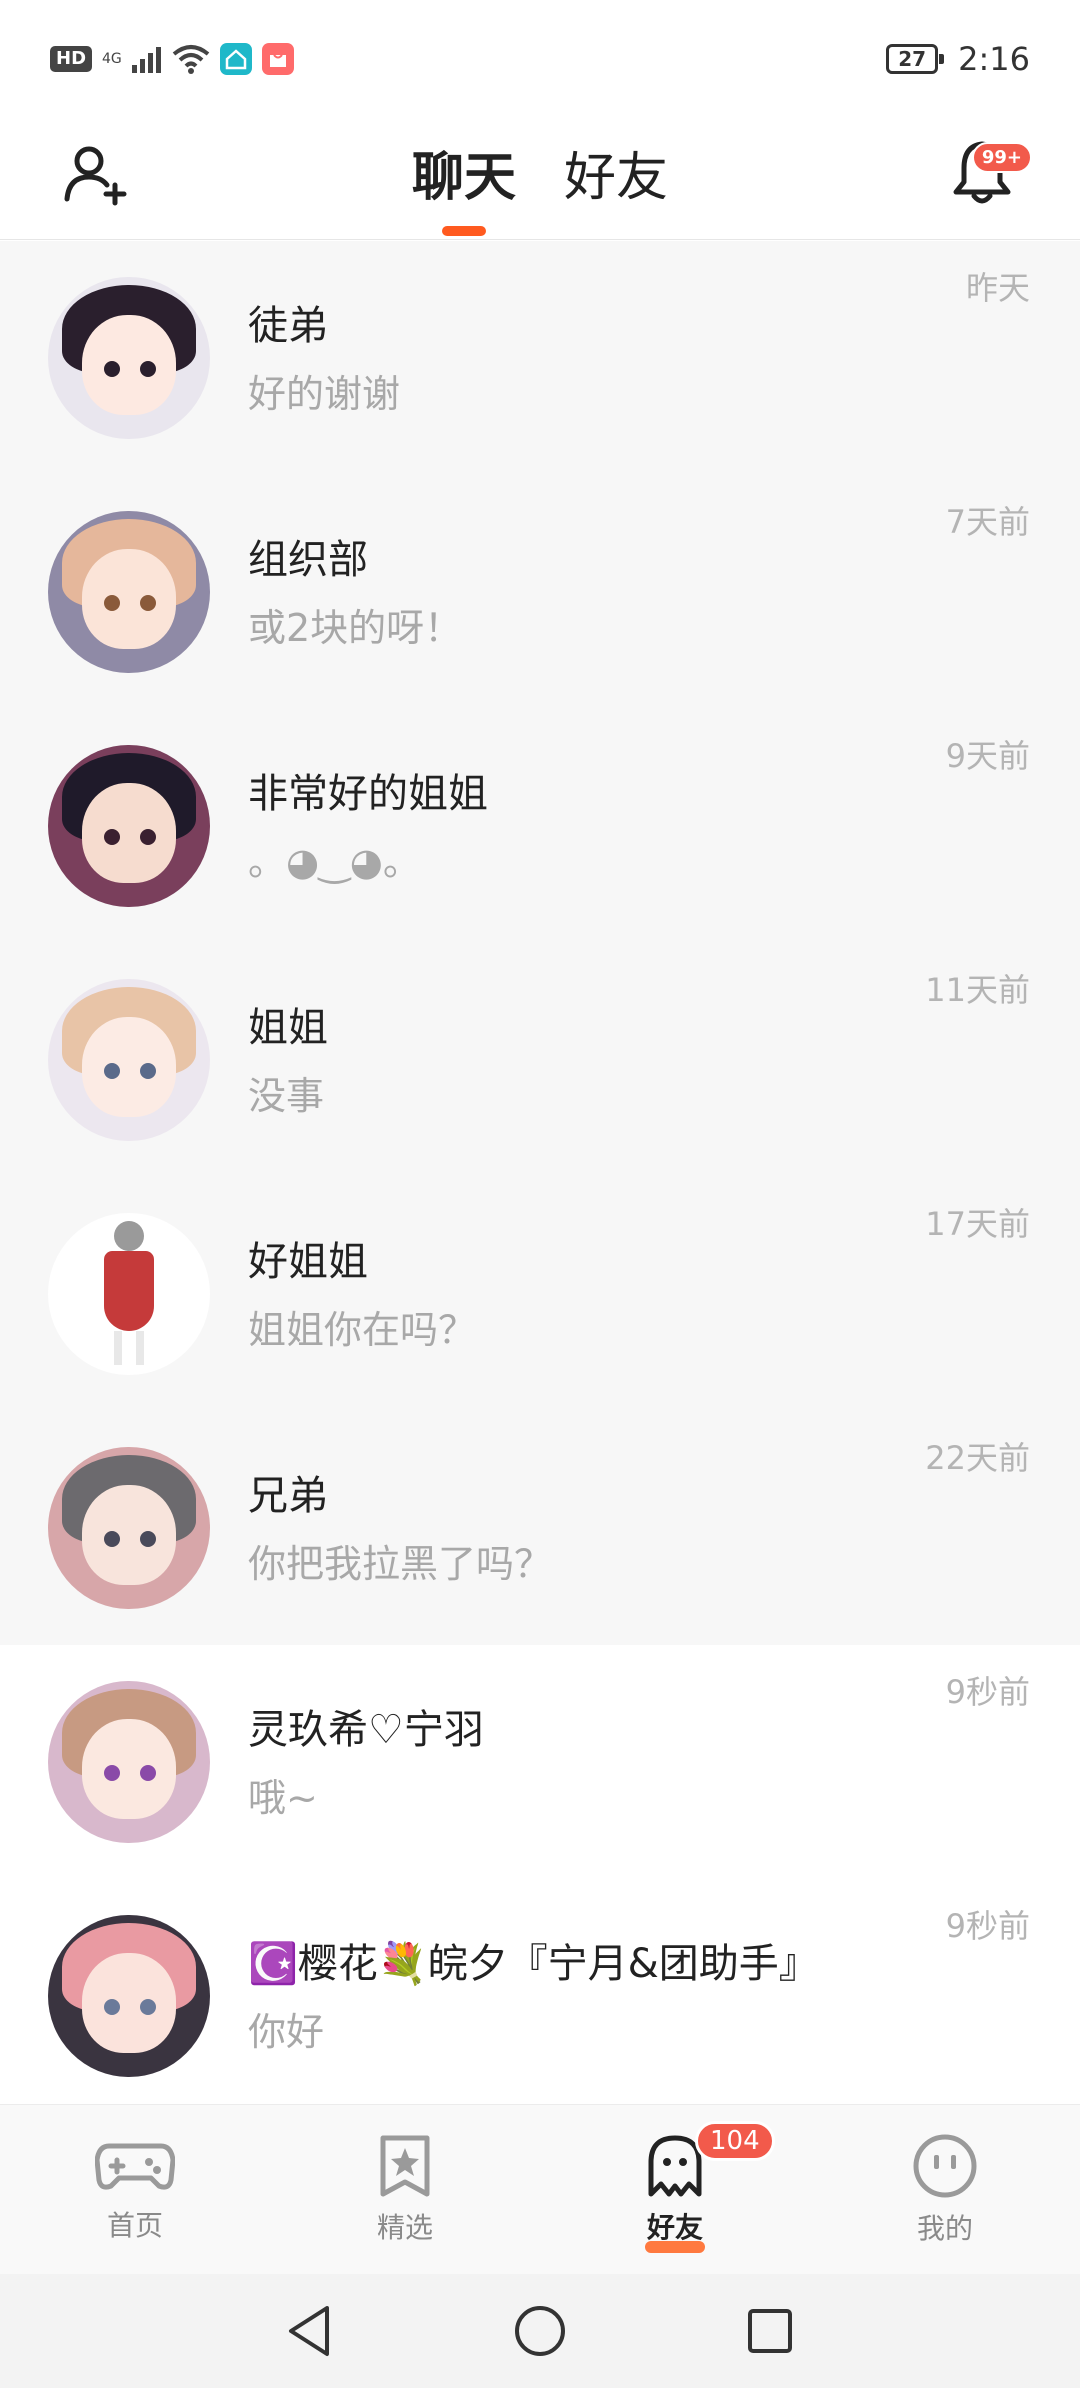 This screenshot has width=1080, height=2388. I want to click on chat-item: 组织部 或2块的呀！ 7天前, so click(540, 592).